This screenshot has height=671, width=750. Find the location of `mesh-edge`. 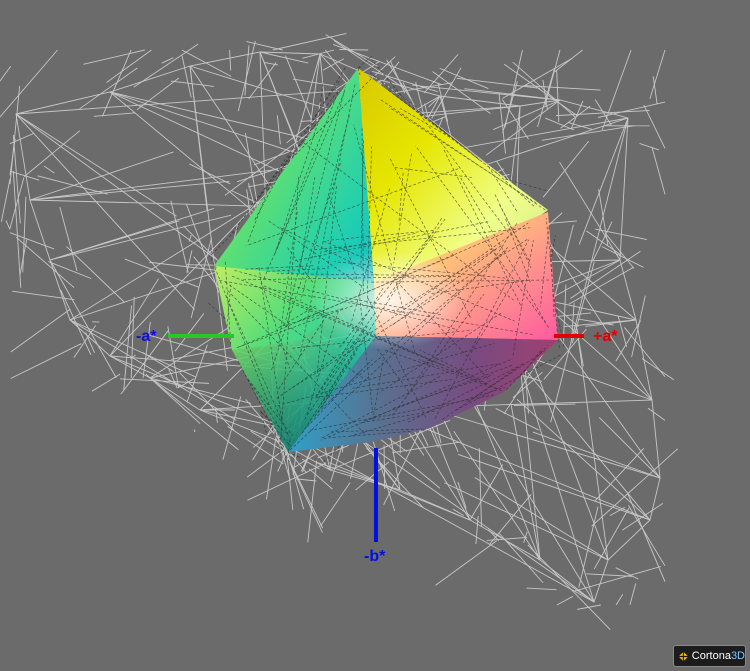

mesh-edge is located at coordinates (559, 345).